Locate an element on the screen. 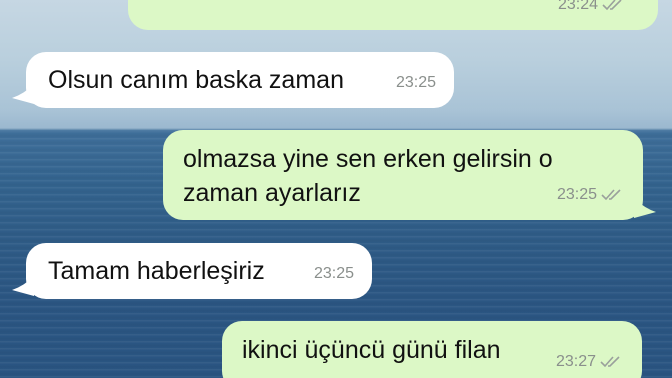  message-incoming: Tamam haberleşiriz 23:25 is located at coordinates (199, 271).